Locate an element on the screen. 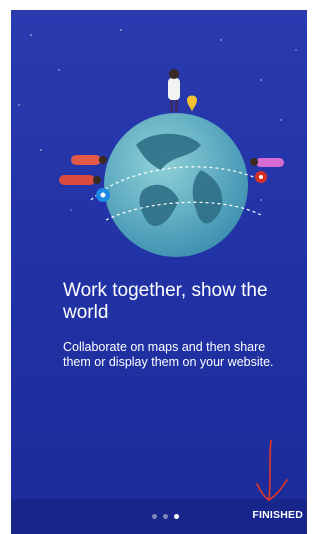 Image resolution: width=320 pixels, height=534 pixels. onboarding-title: Work together, show the world is located at coordinates (165, 301).